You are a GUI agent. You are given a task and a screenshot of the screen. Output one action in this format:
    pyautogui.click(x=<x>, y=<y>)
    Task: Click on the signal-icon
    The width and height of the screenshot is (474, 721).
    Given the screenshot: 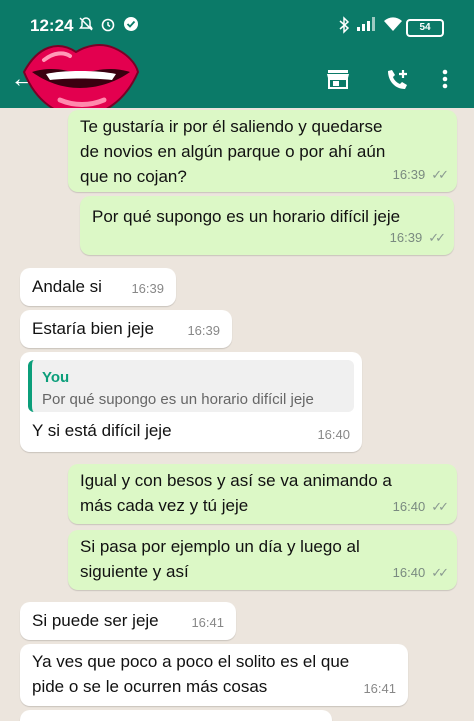 What is the action you would take?
    pyautogui.click(x=366, y=25)
    